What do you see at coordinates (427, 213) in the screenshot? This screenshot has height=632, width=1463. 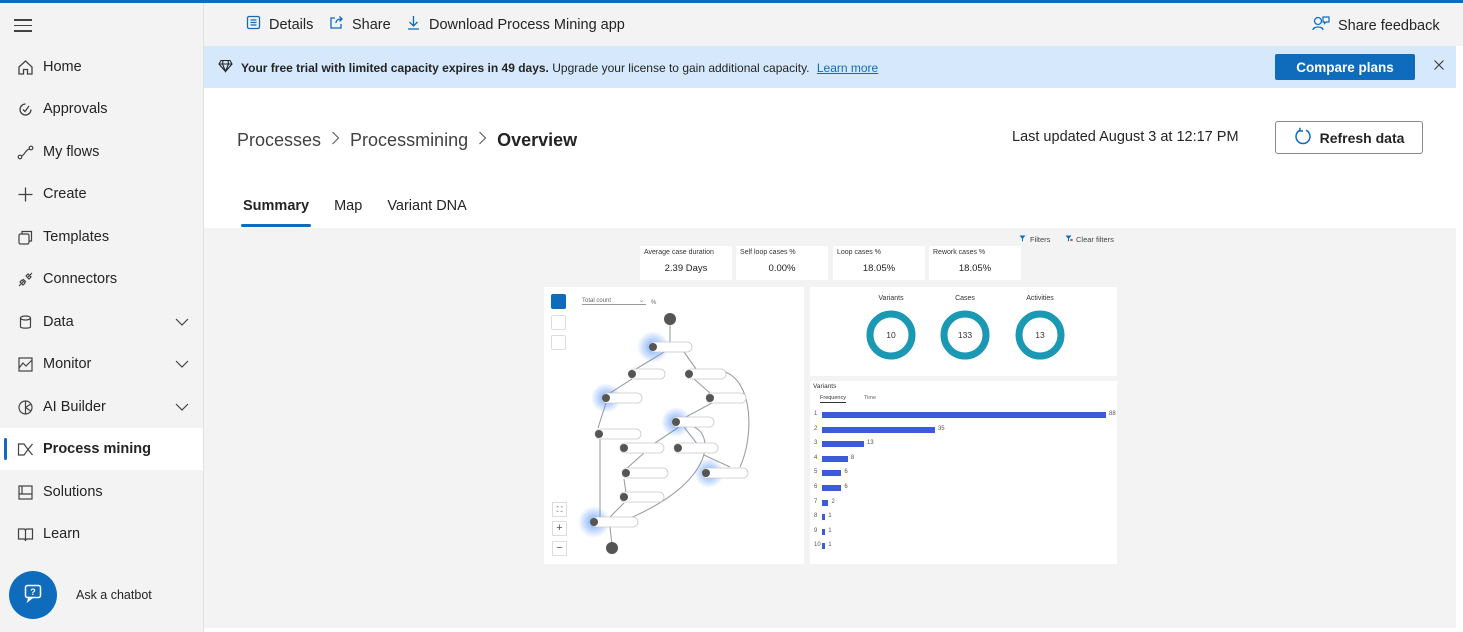 I see `tab-variant-dna: Variant DNA` at bounding box center [427, 213].